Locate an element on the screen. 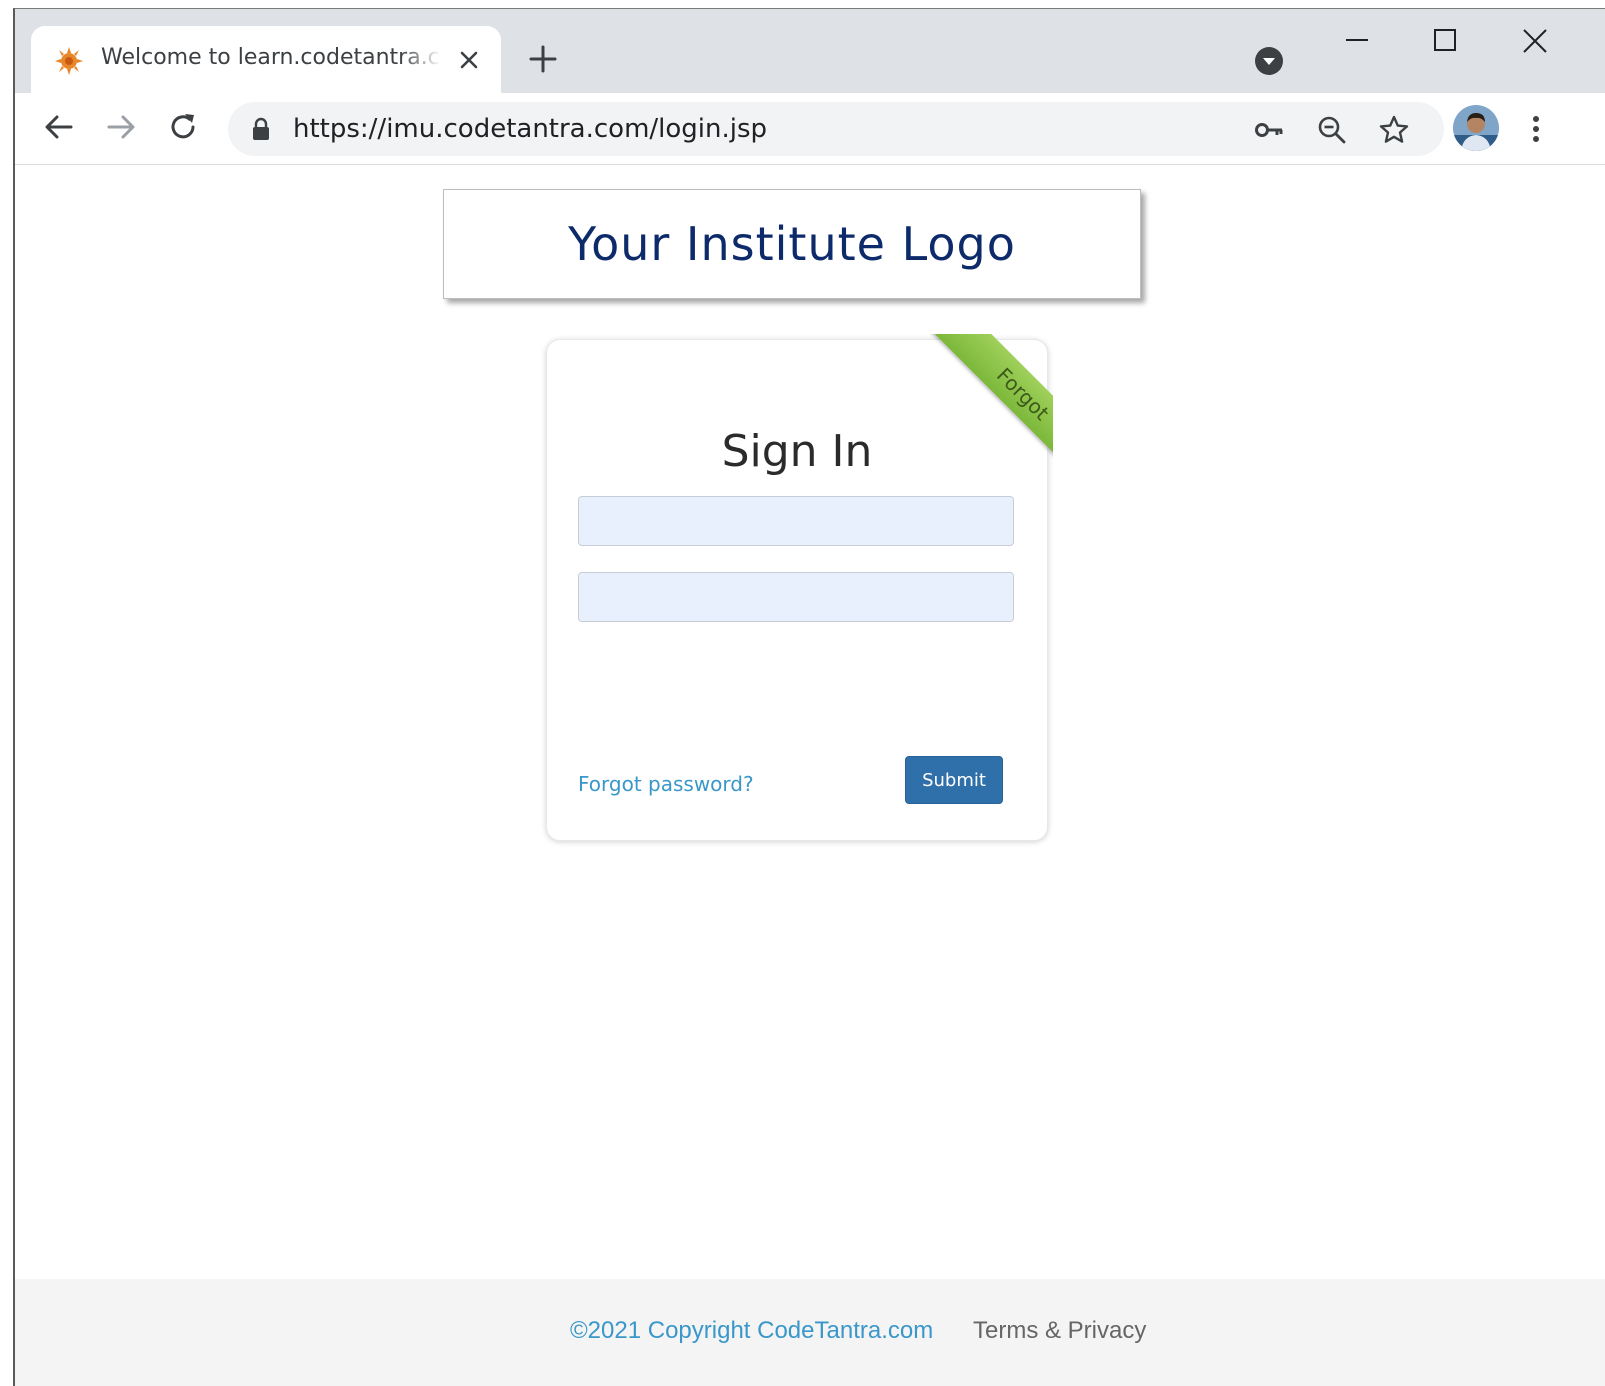  forgot-password-link: Forgot password? is located at coordinates (666, 784).